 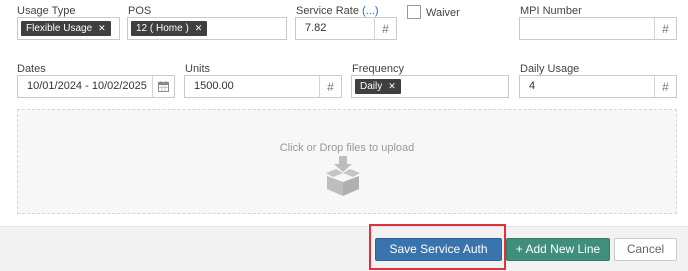 I want to click on waiver-checkbox, so click(x=414, y=12).